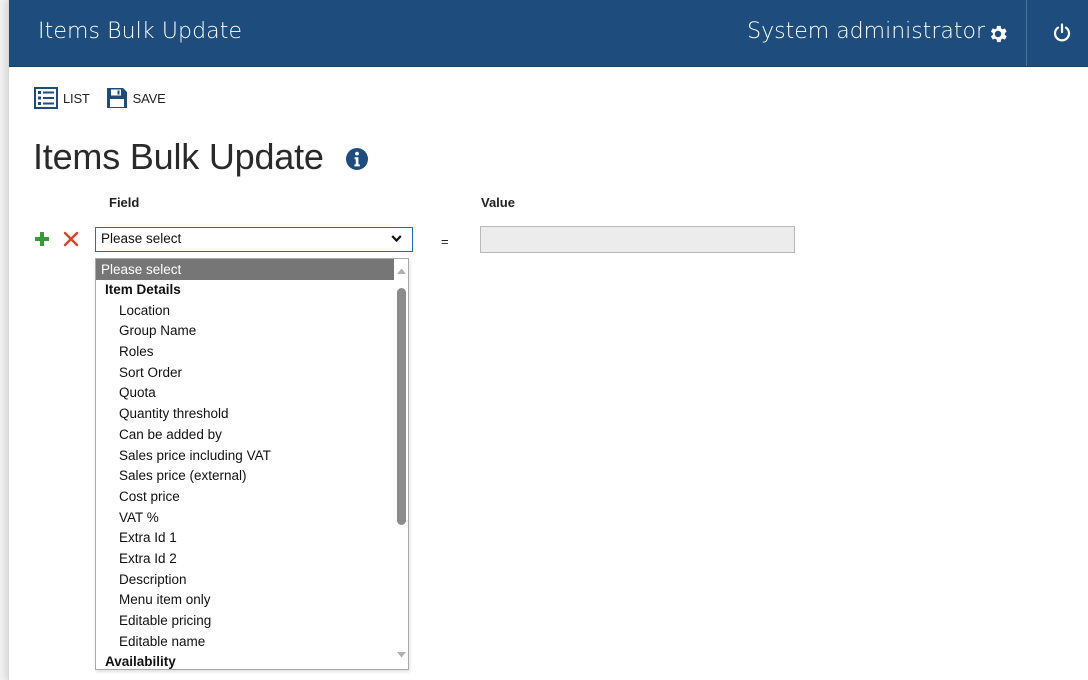 The height and width of the screenshot is (680, 1088). I want to click on dropdown-option: Extra Id 1, so click(245, 538).